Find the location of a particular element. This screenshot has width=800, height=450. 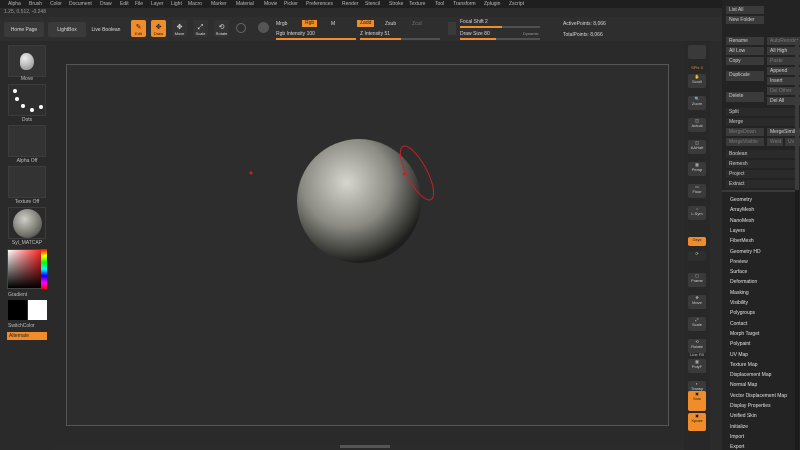

remesh-section: Remesh is located at coordinates (762, 164).